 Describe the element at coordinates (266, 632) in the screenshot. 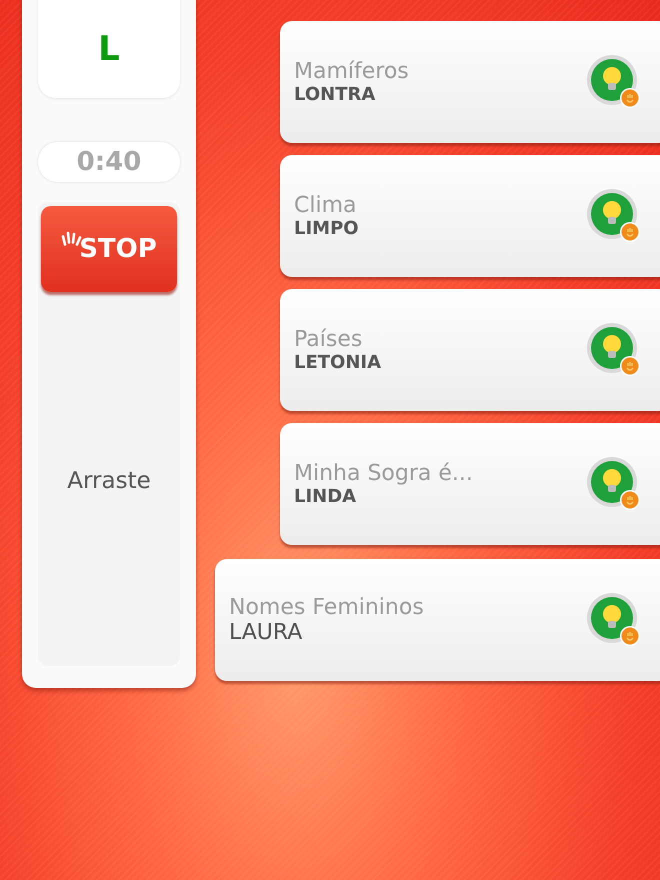

I see `answer-text: LAURA` at that location.